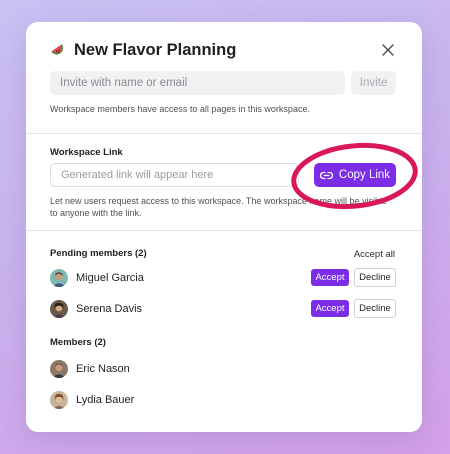 This screenshot has height=454, width=450. I want to click on invite-input, so click(197, 83).